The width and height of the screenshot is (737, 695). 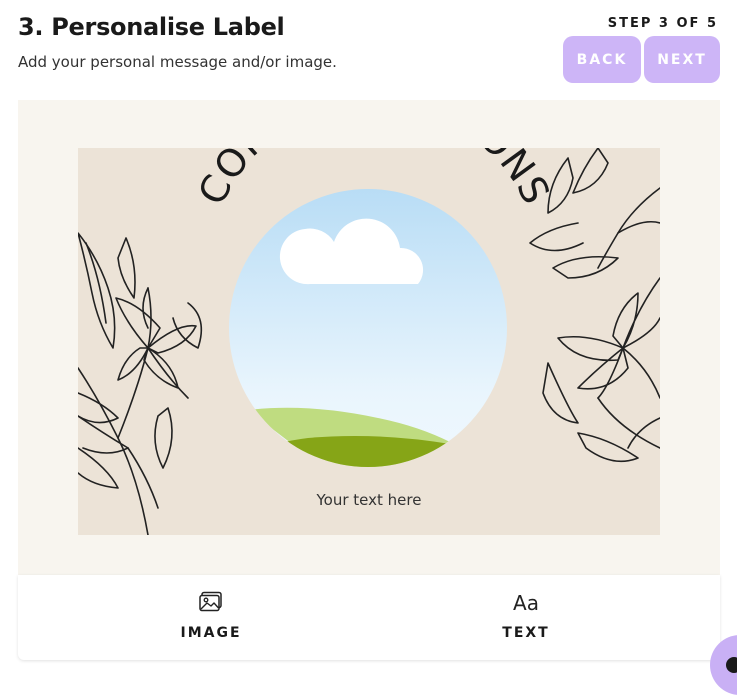 What do you see at coordinates (211, 633) in the screenshot?
I see `image-tool-label: IMAGE` at bounding box center [211, 633].